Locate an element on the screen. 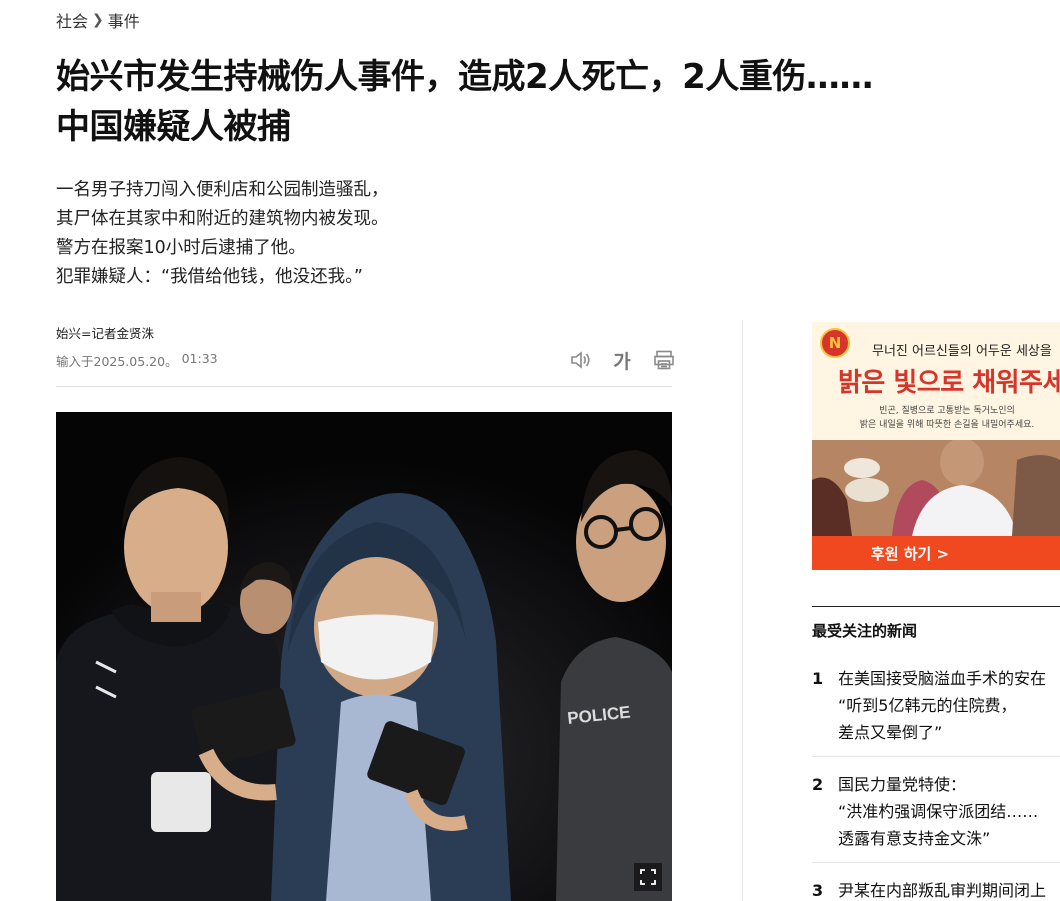 This screenshot has width=1060, height=901. chevron-right-icon: ❯ is located at coordinates (98, 20).